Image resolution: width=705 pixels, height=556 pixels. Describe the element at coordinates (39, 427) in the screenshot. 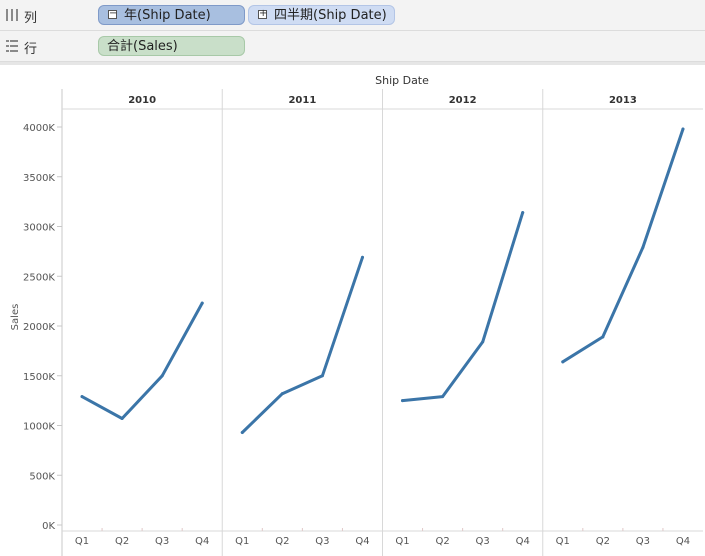

I see `y-tick-label: 1000K` at that location.